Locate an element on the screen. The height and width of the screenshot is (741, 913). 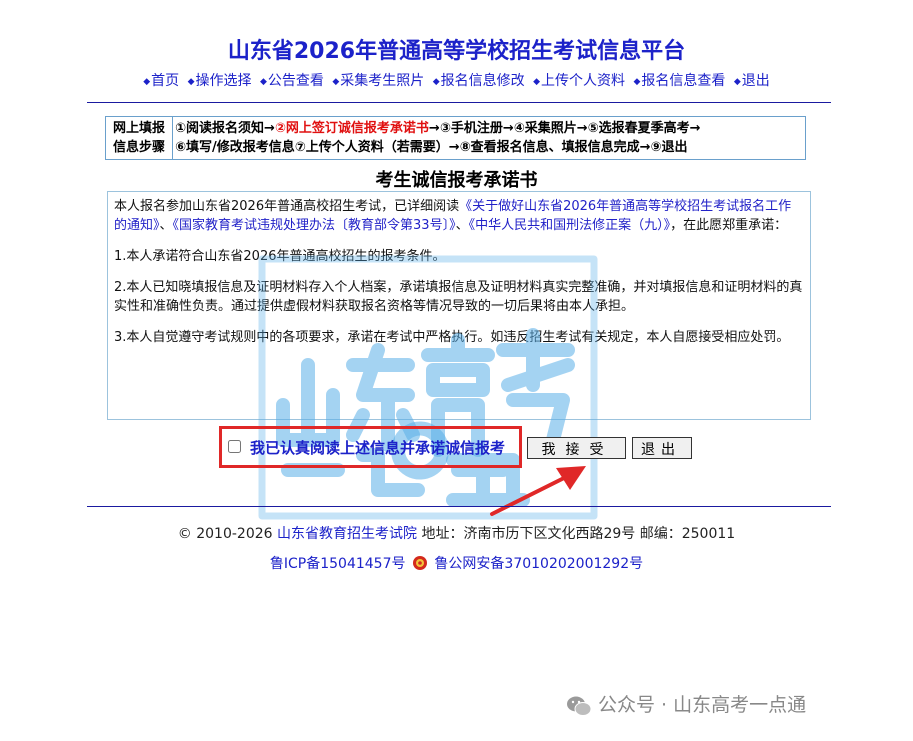
nav-logout: ◆退出 is located at coordinates (752, 81).